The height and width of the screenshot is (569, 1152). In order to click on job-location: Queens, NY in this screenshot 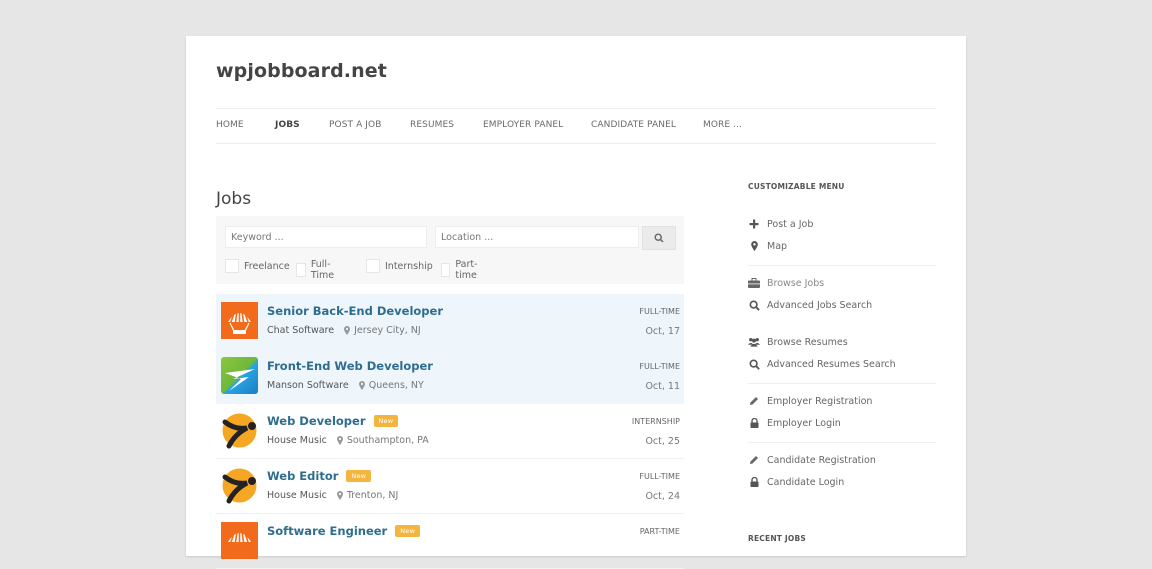, I will do `click(396, 385)`.